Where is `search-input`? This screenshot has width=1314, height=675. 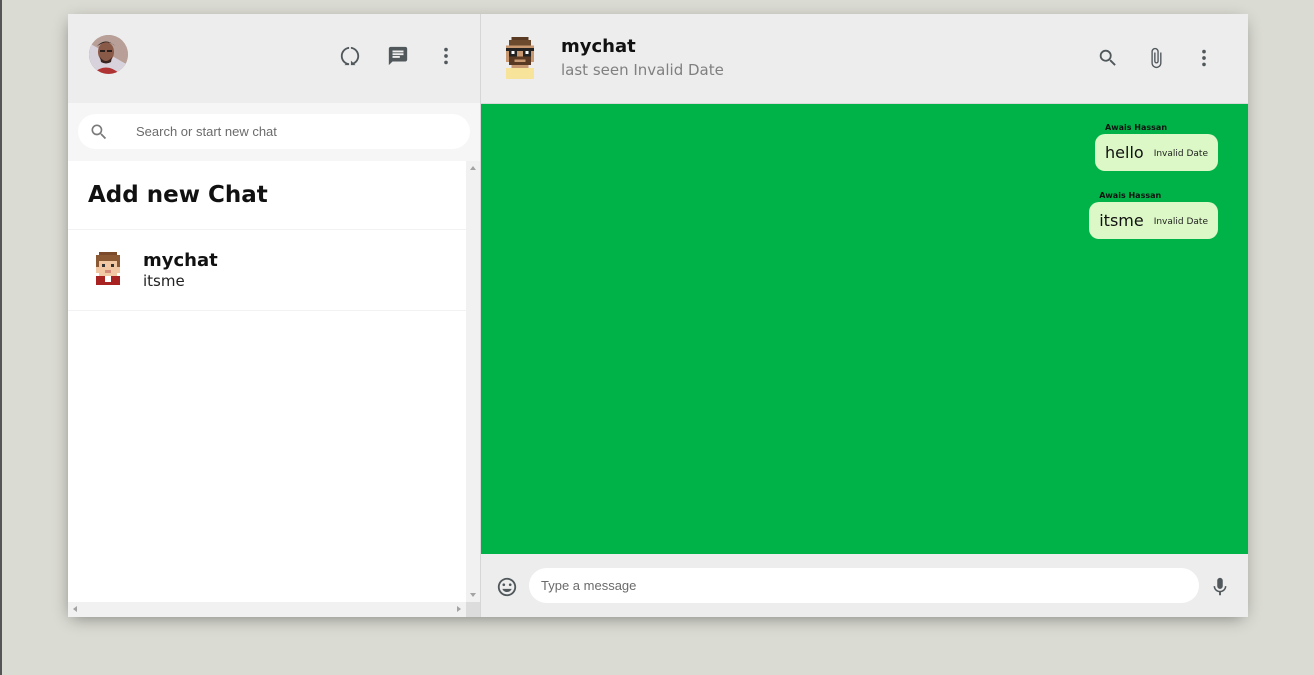
search-input is located at coordinates (286, 131).